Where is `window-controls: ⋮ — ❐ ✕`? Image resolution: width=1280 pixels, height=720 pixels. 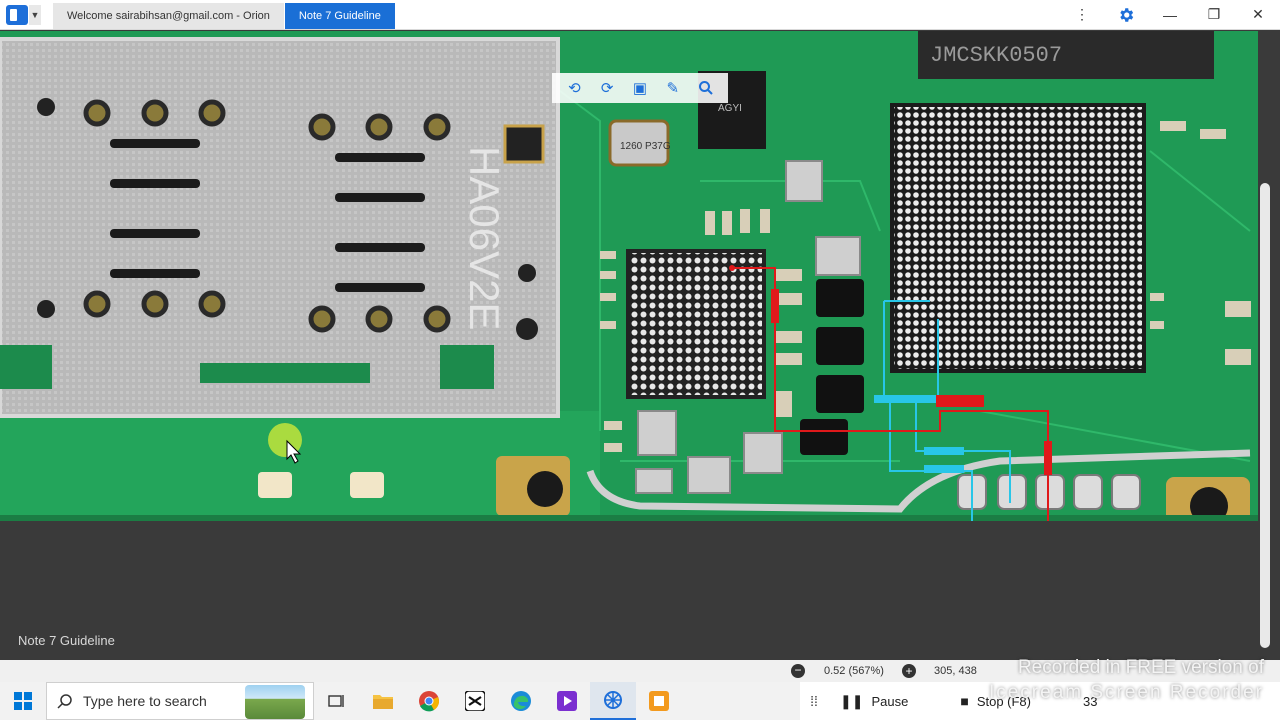
window-controls: ⋮ — ❐ ✕ is located at coordinates (1170, 15).